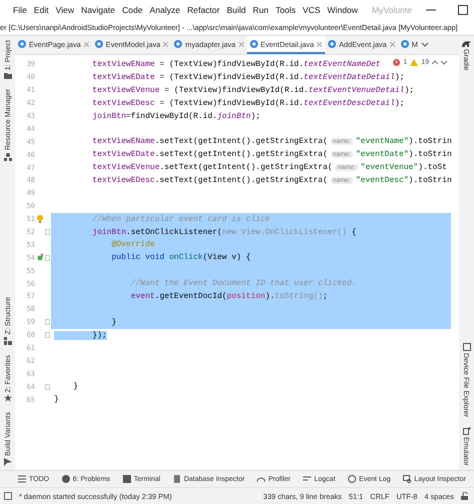 The image size is (474, 504). What do you see at coordinates (307, 479) in the screenshot?
I see `logcat-icon` at bounding box center [307, 479].